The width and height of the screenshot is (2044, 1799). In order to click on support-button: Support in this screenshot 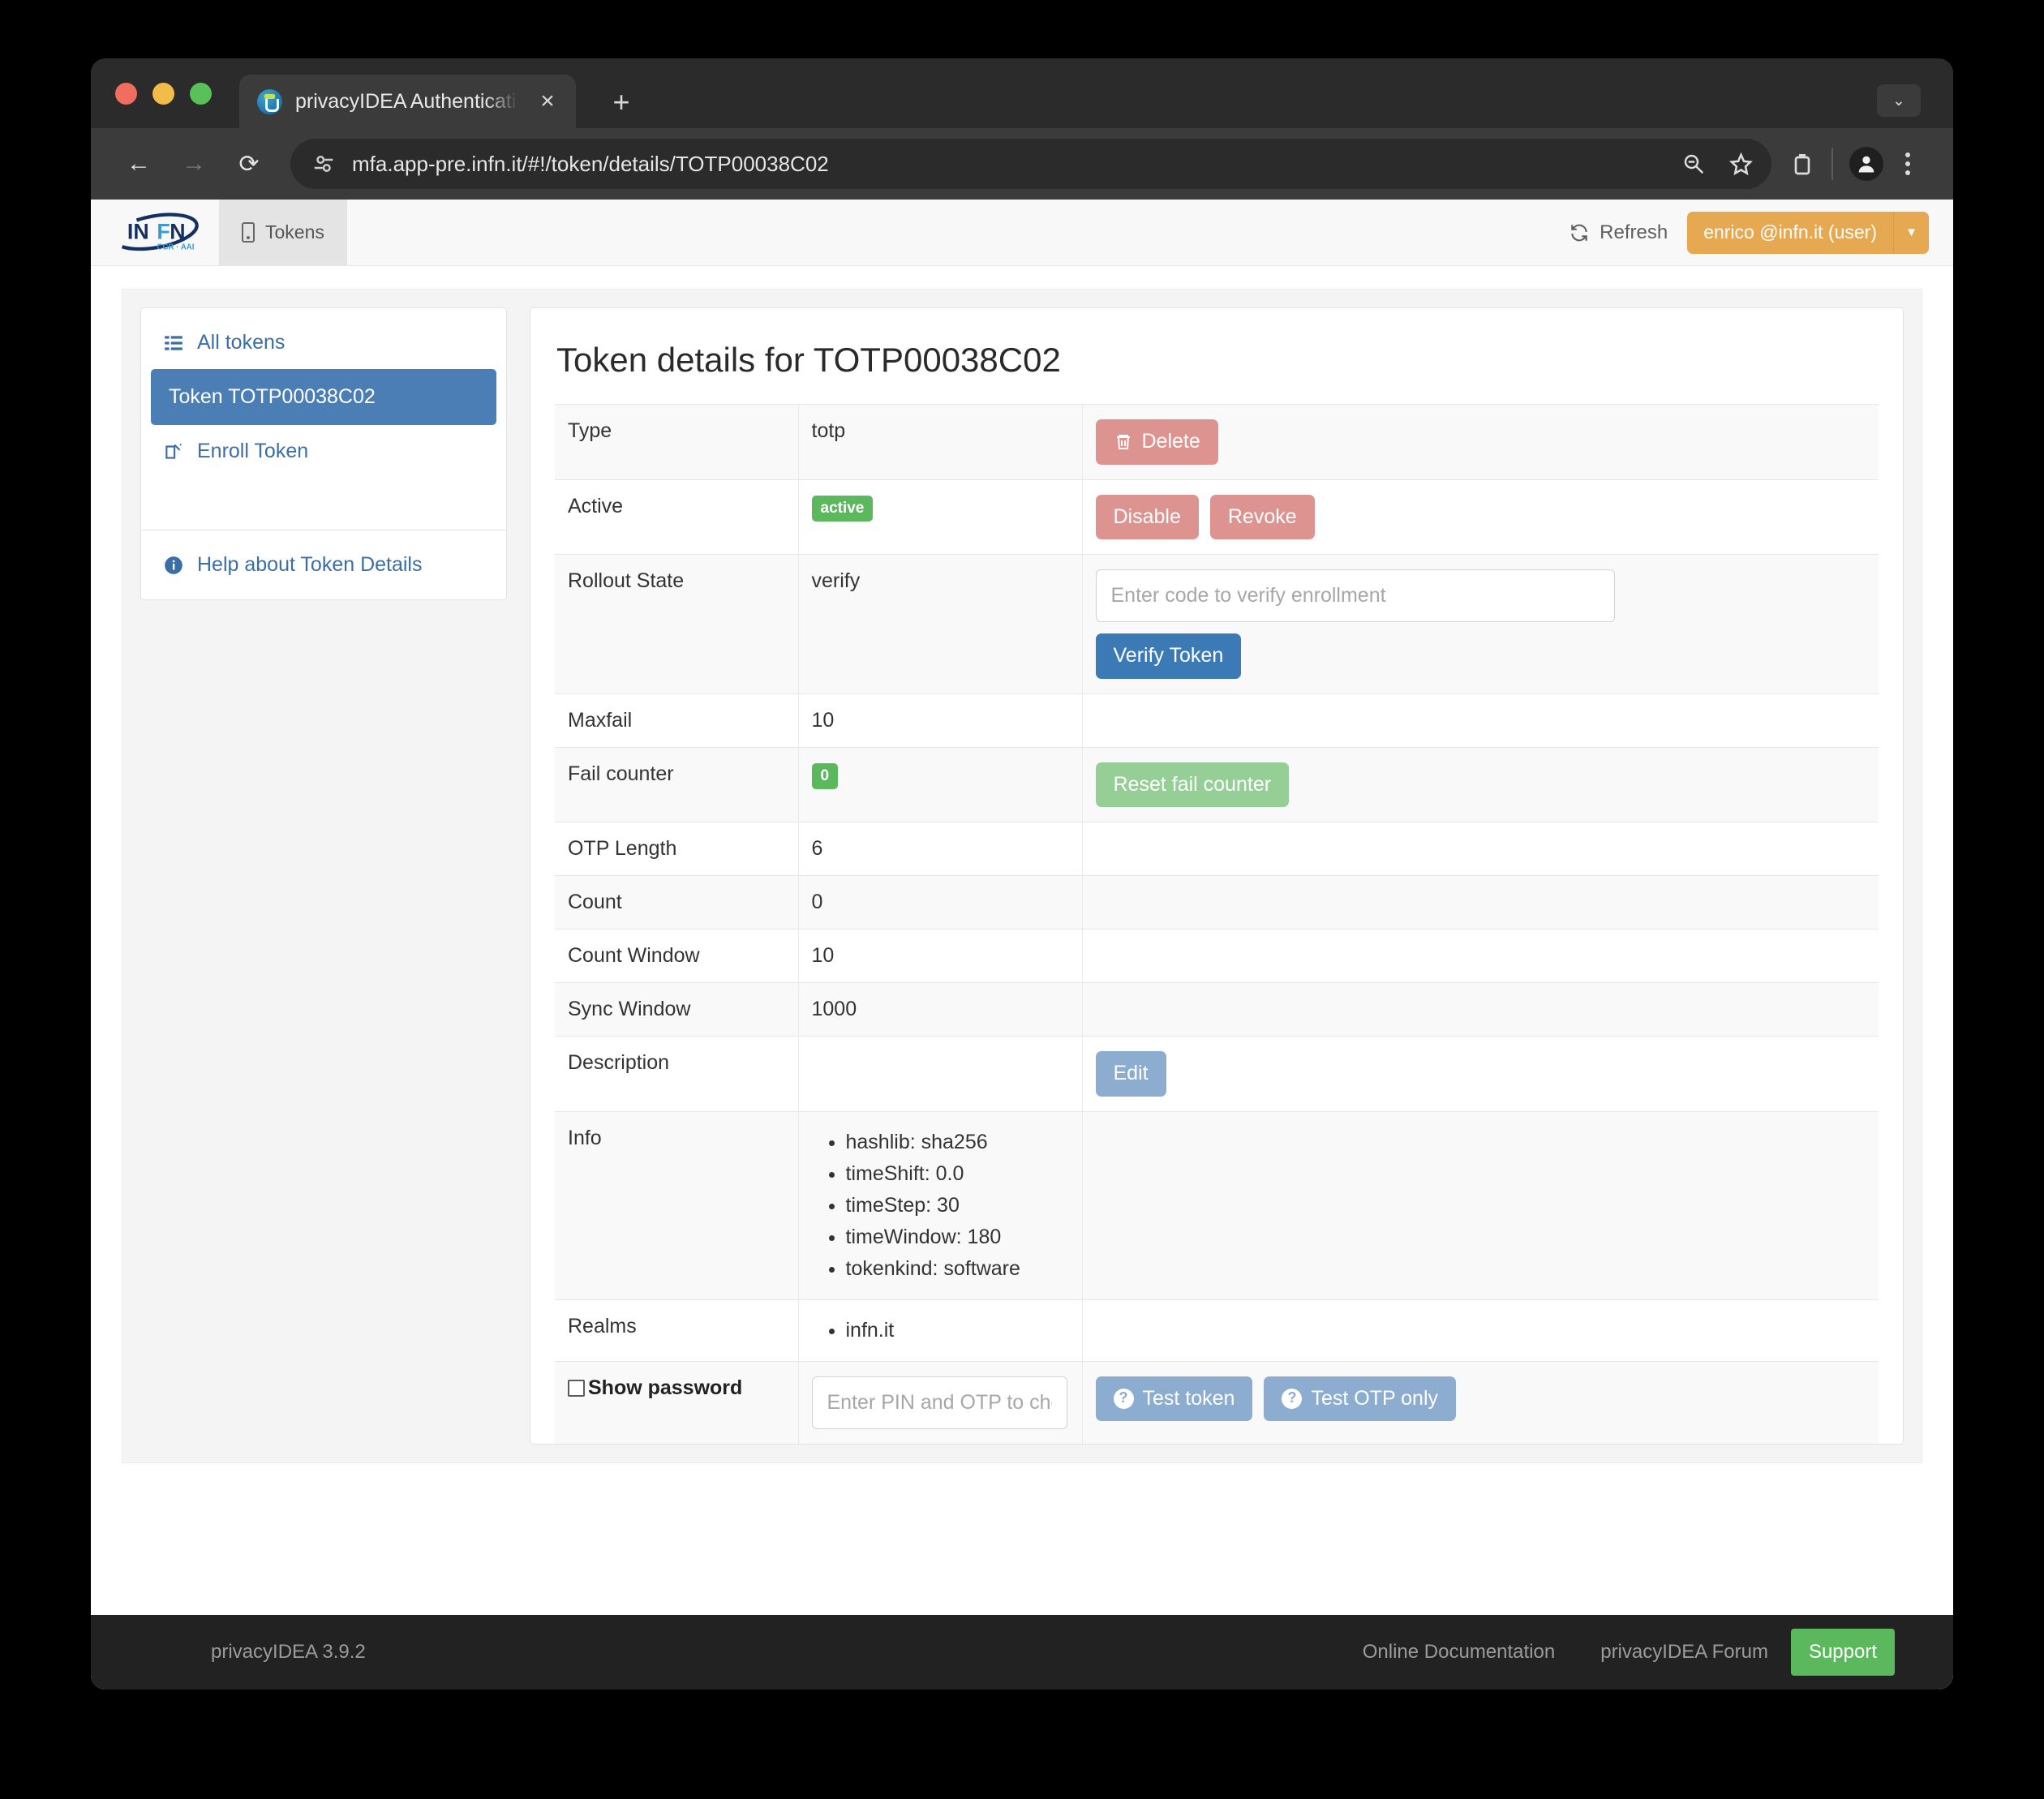, I will do `click(1843, 1652)`.